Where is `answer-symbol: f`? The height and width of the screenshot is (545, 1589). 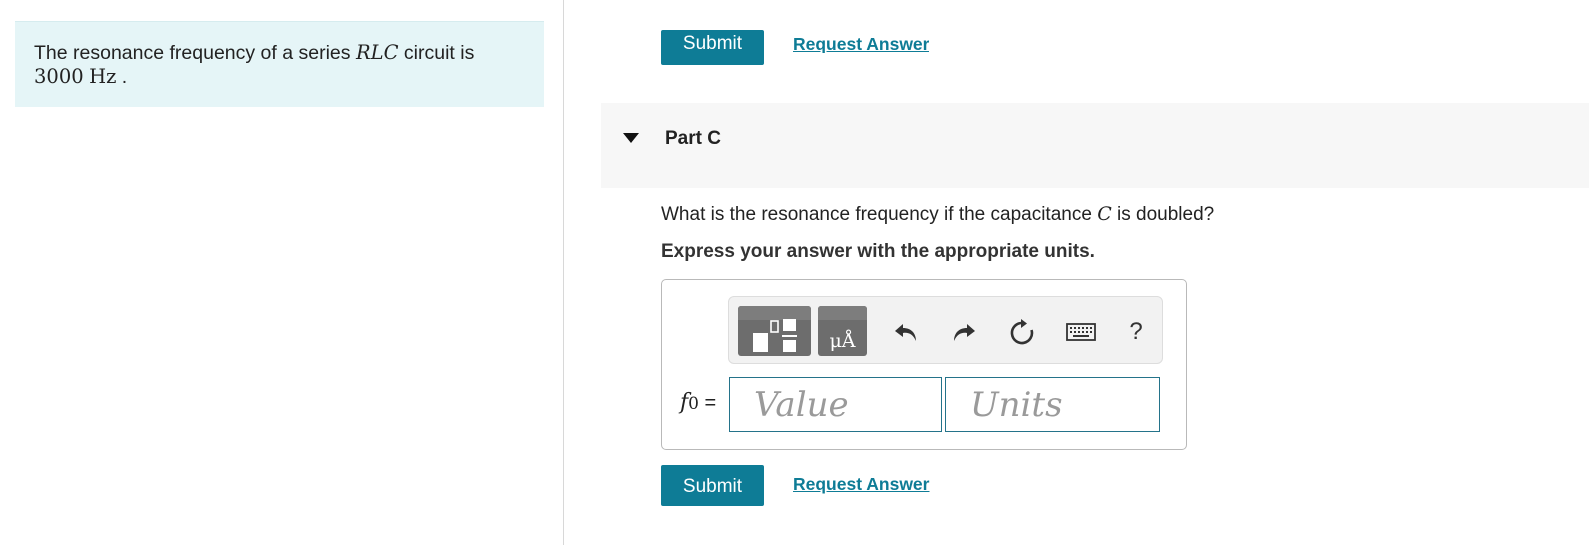 answer-symbol: f is located at coordinates (684, 402).